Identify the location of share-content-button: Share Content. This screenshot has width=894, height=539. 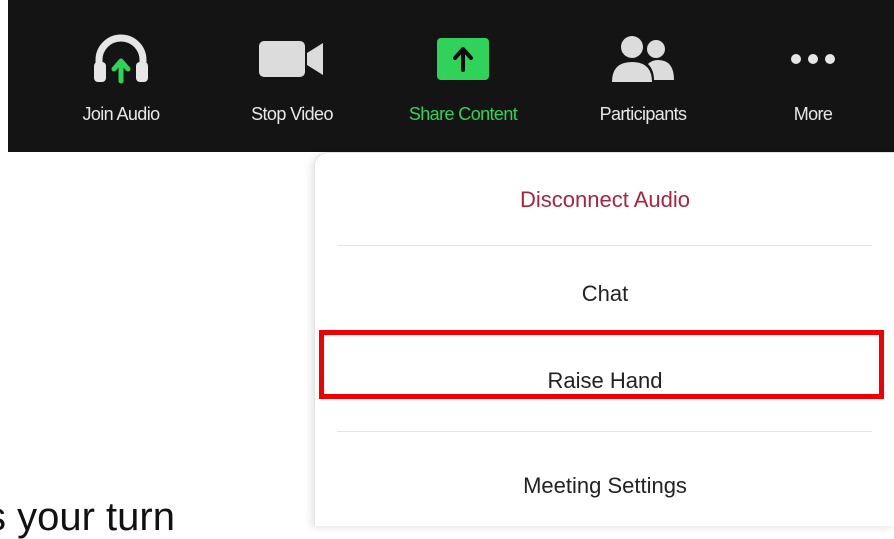
(463, 76).